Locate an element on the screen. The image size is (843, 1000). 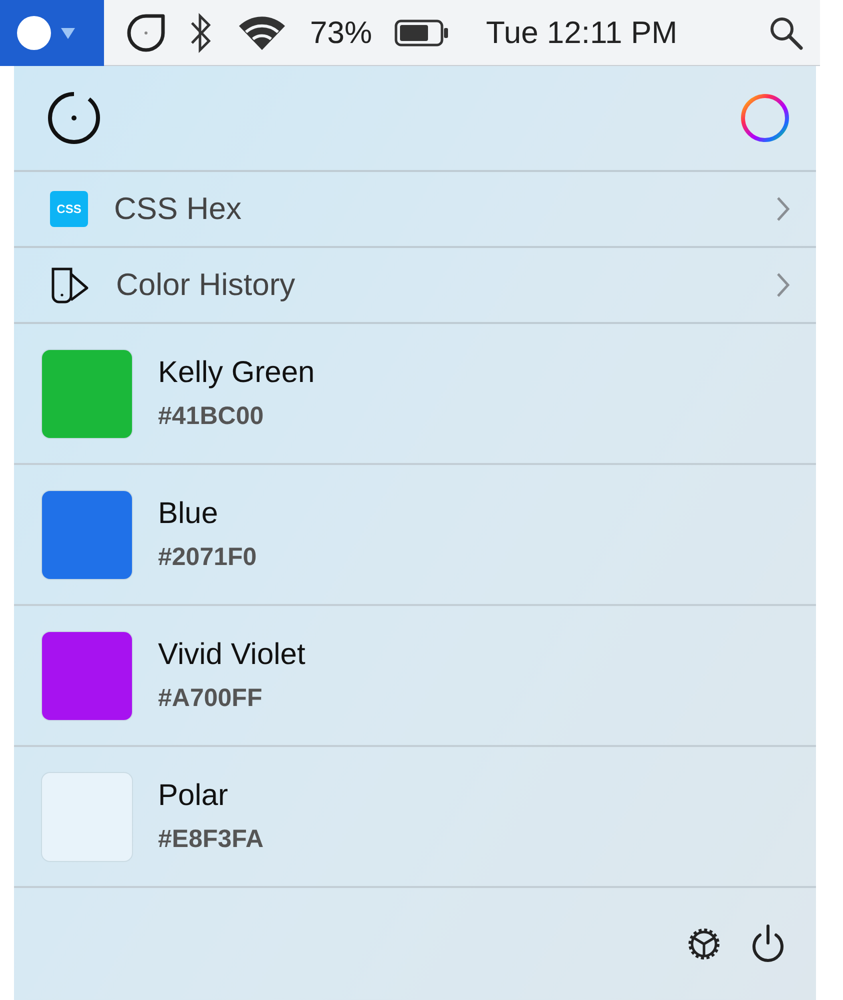
color-list-item: Polar #E8F3FA is located at coordinates (415, 817).